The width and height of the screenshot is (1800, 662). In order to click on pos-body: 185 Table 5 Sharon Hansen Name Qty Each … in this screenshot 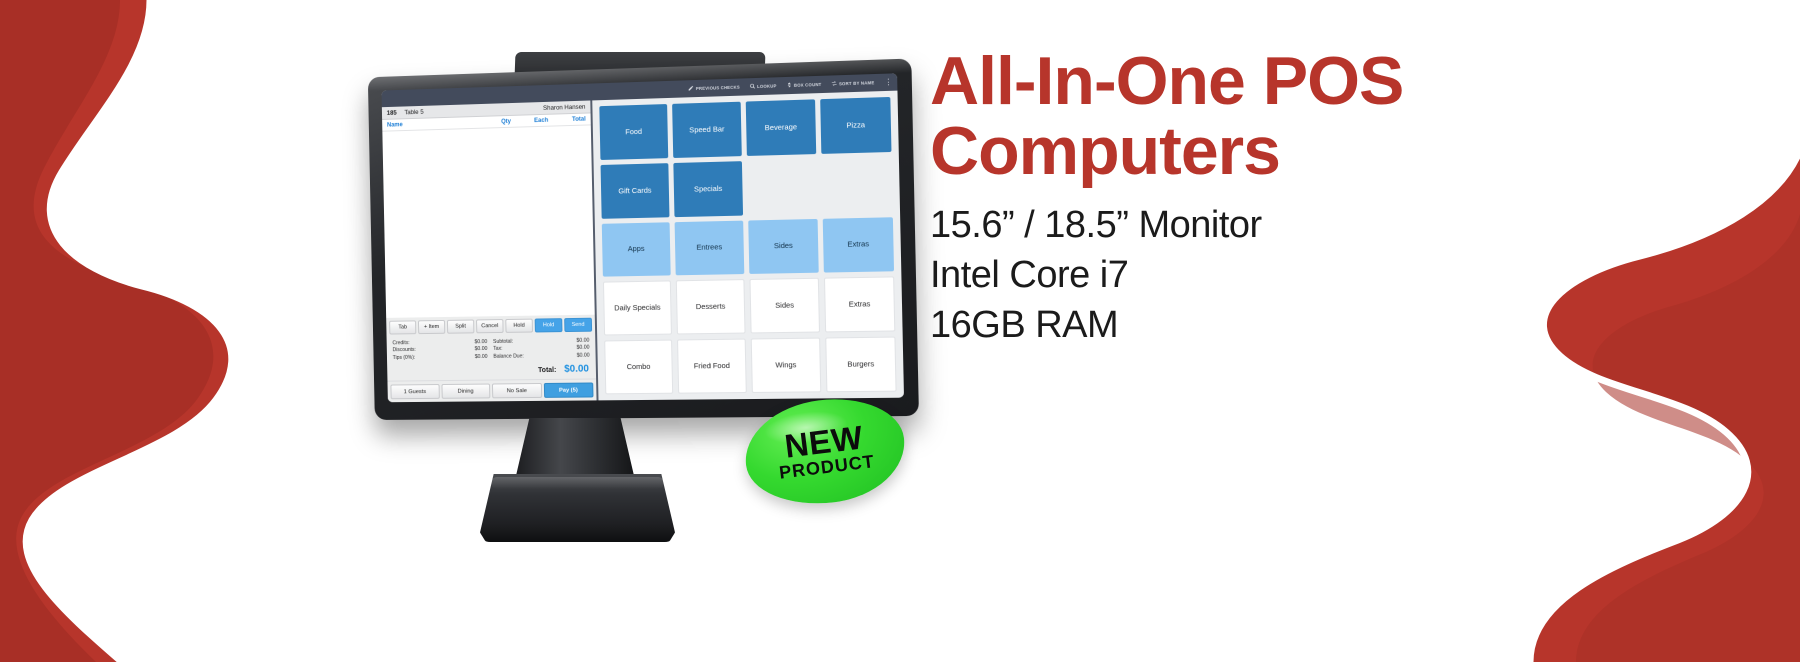, I will do `click(642, 246)`.